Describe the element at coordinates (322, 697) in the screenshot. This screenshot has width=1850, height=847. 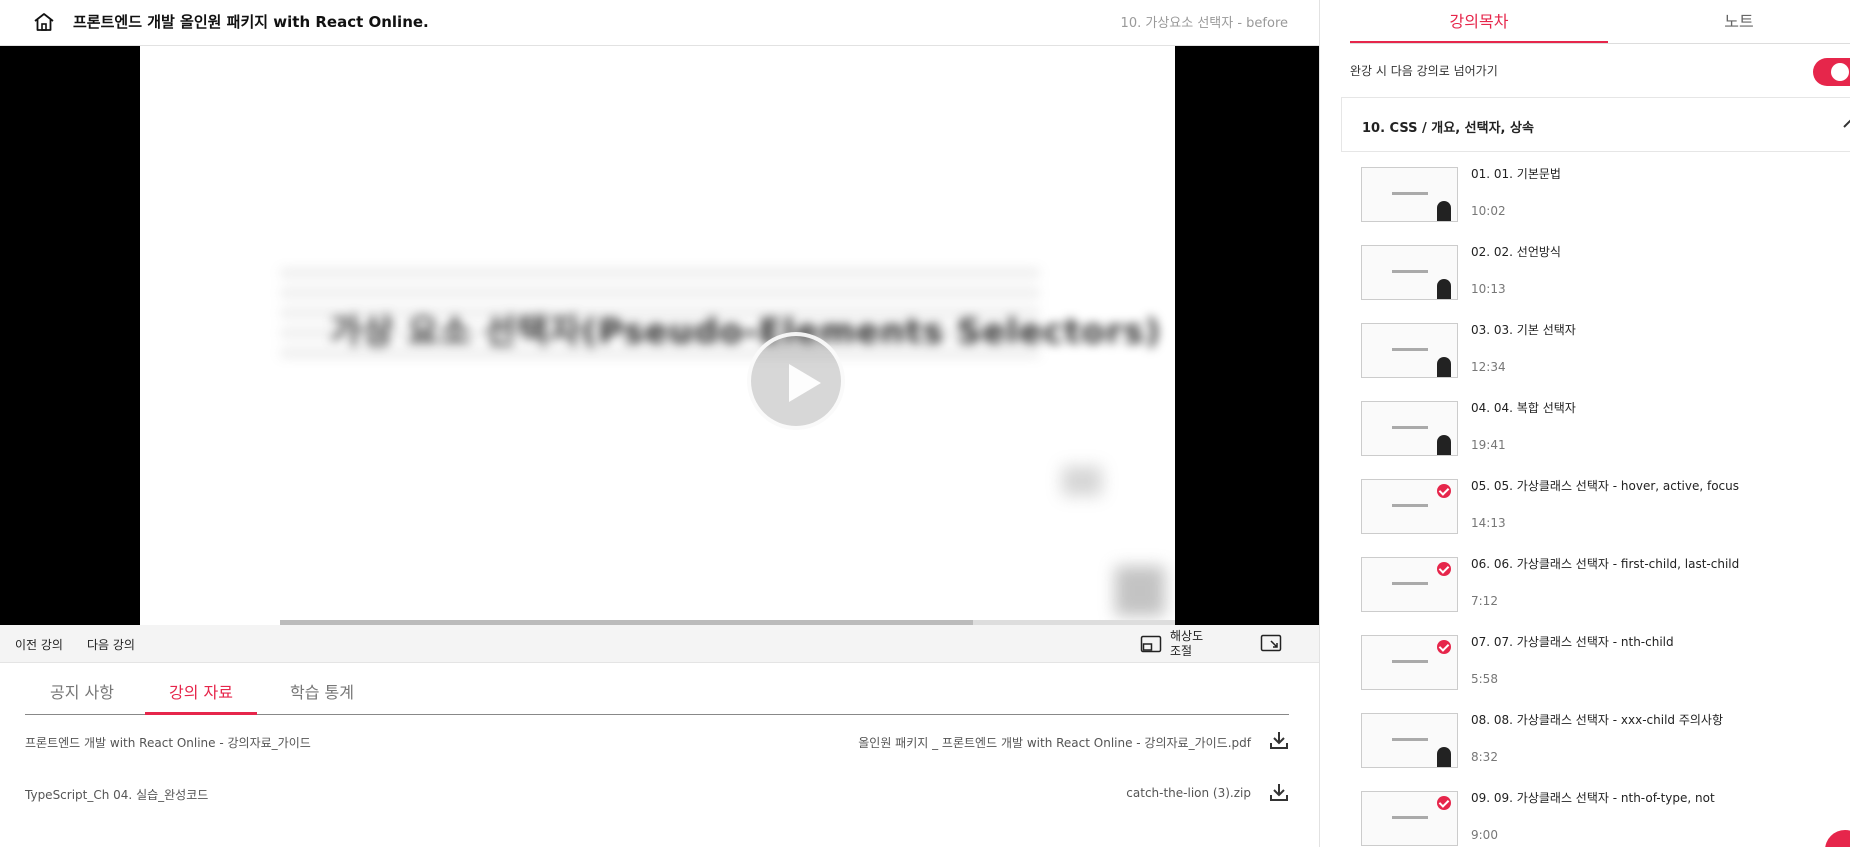
I see `tab-stats: 학습 통계` at that location.